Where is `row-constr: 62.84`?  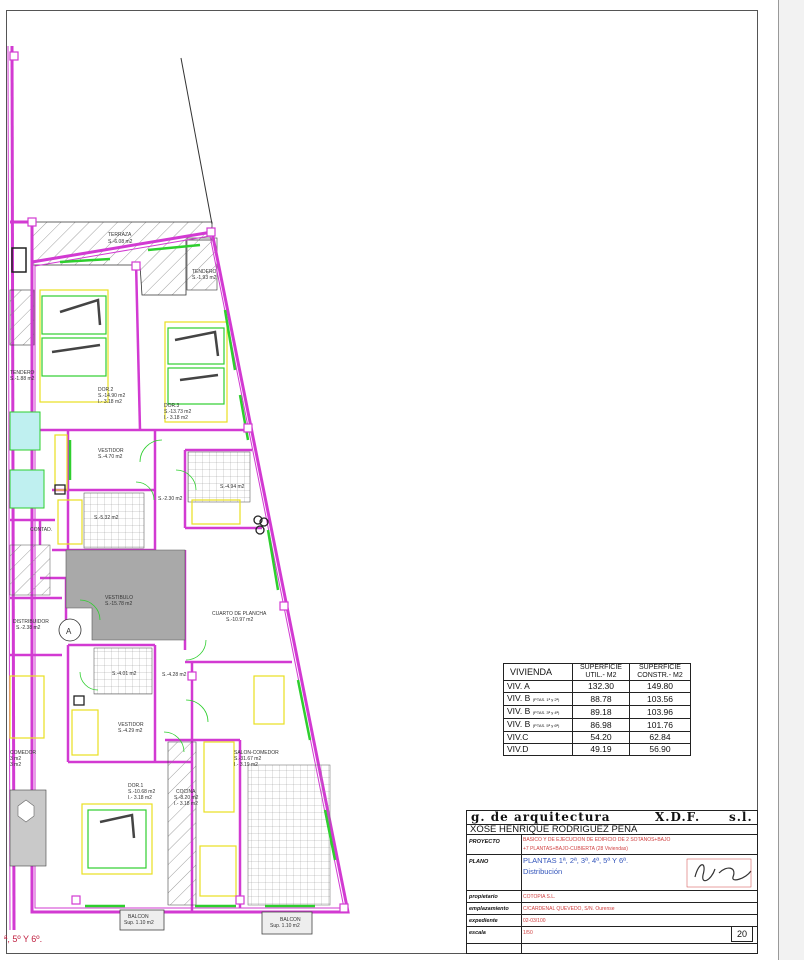 row-constr: 62.84 is located at coordinates (660, 737).